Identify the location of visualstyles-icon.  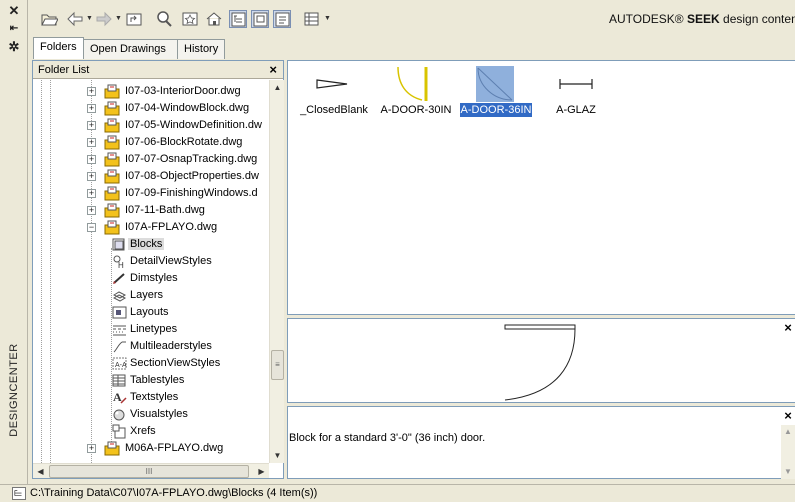
(119, 415).